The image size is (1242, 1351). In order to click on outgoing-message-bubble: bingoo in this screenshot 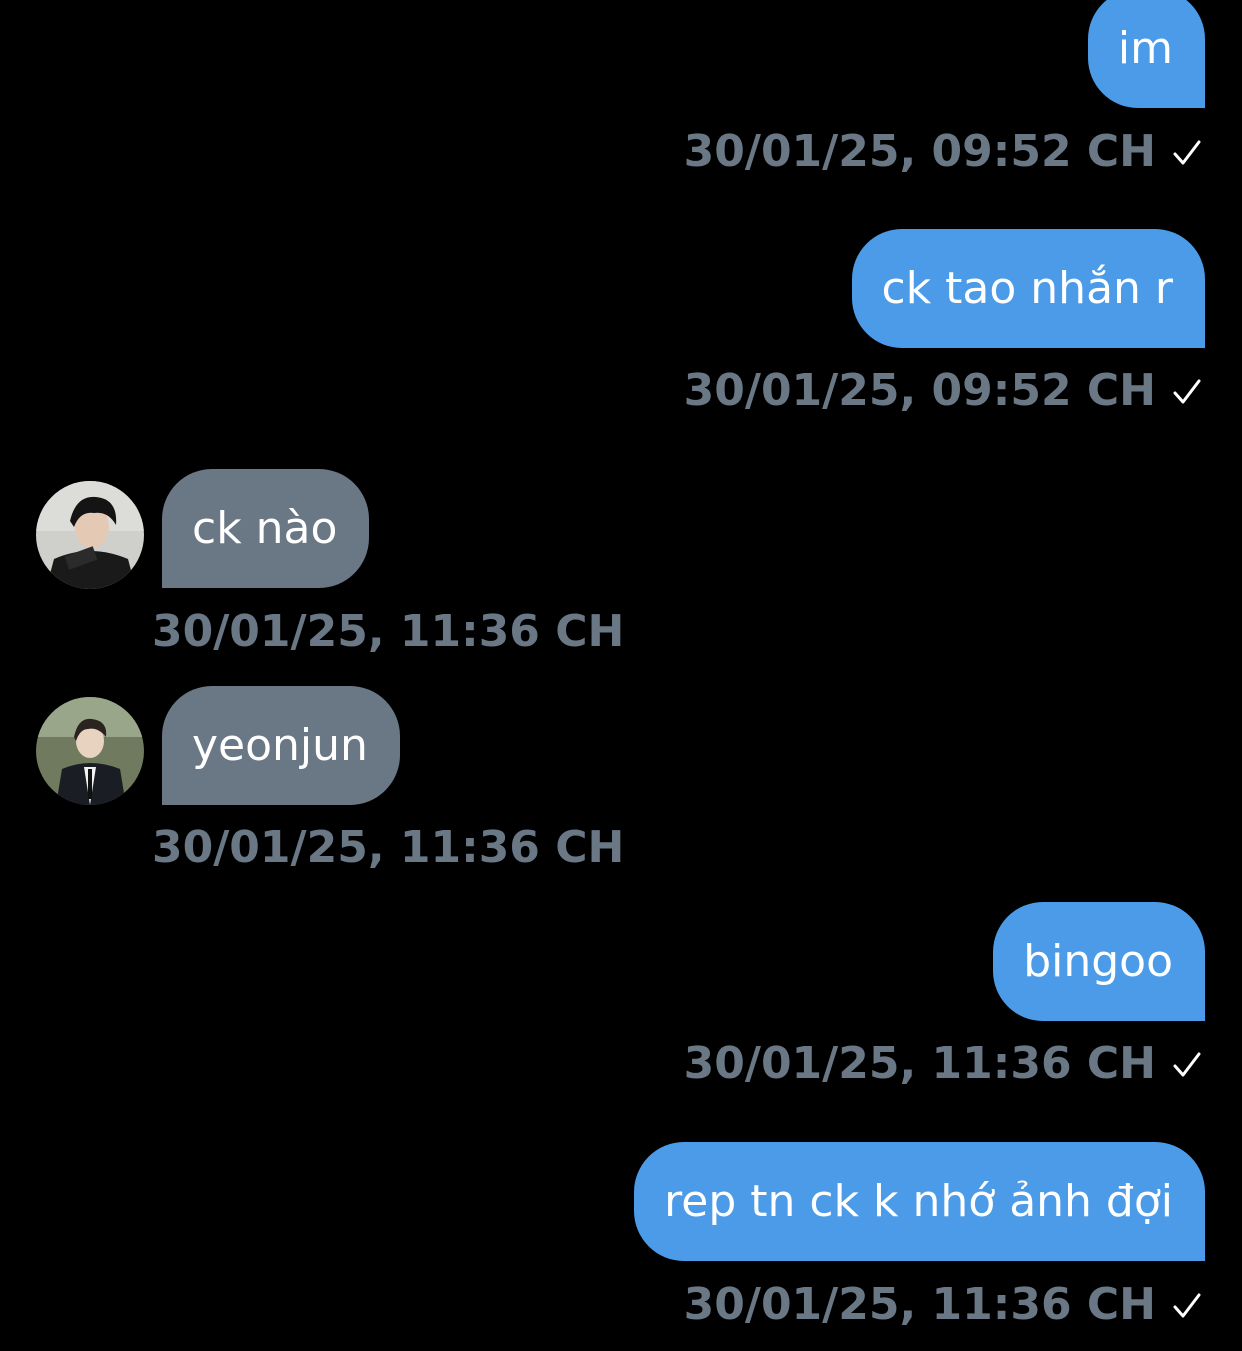, I will do `click(1099, 961)`.